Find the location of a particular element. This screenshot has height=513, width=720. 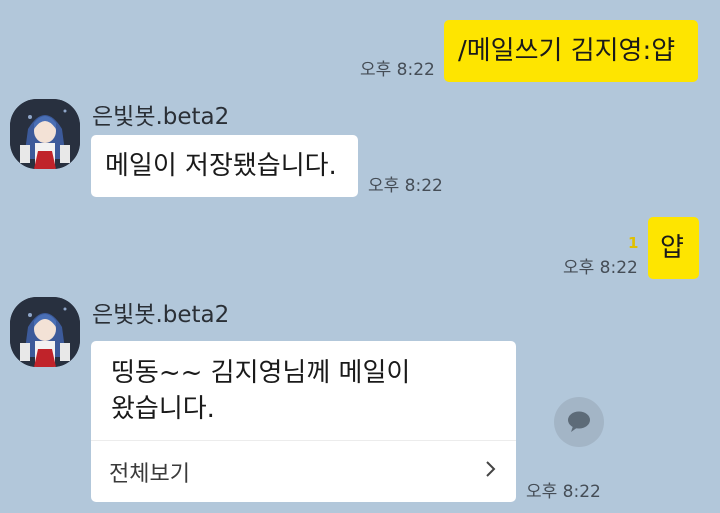

view-all-label: 전체보기 is located at coordinates (149, 474).